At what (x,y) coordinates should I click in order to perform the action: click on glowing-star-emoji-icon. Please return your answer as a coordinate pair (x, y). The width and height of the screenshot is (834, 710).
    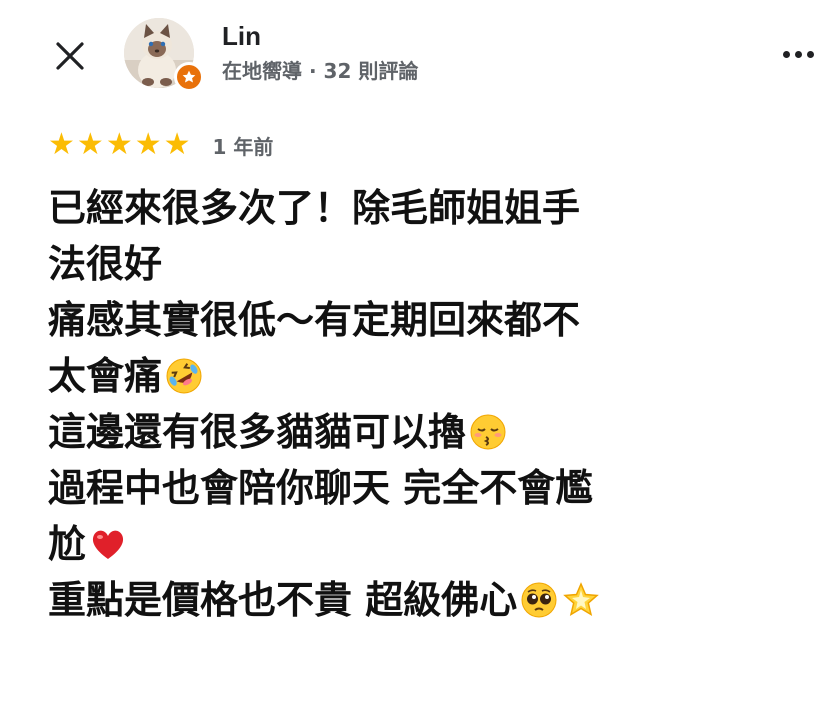
    Looking at the image, I should click on (581, 599).